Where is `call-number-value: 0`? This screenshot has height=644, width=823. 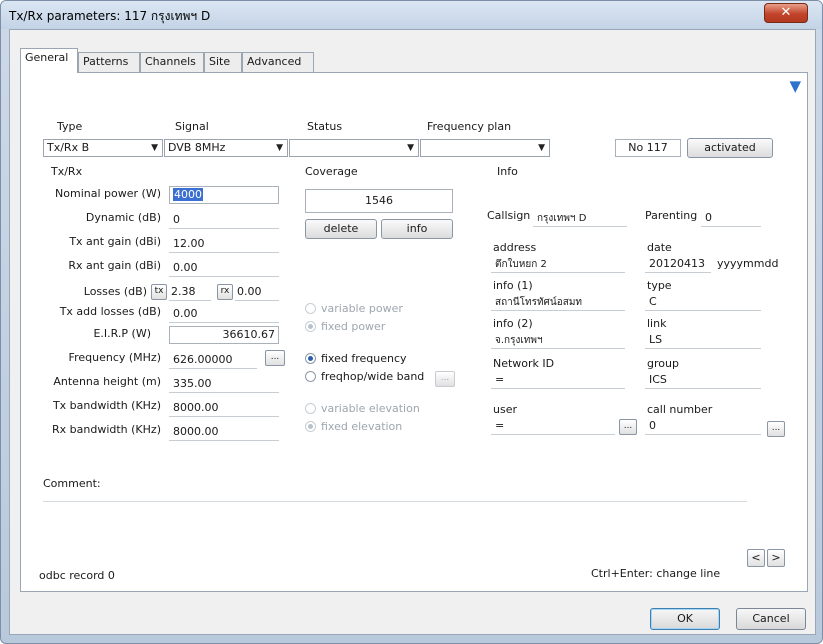 call-number-value: 0 is located at coordinates (652, 425).